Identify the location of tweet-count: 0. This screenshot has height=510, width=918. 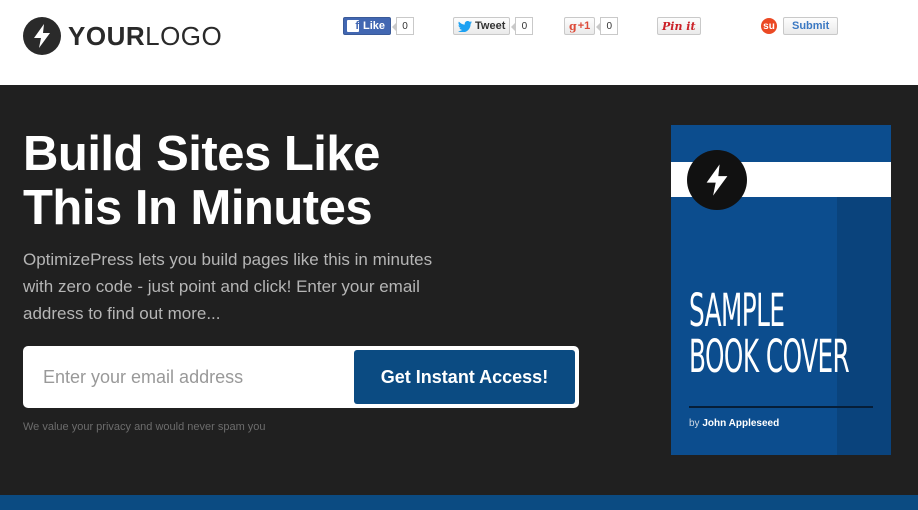
(522, 26).